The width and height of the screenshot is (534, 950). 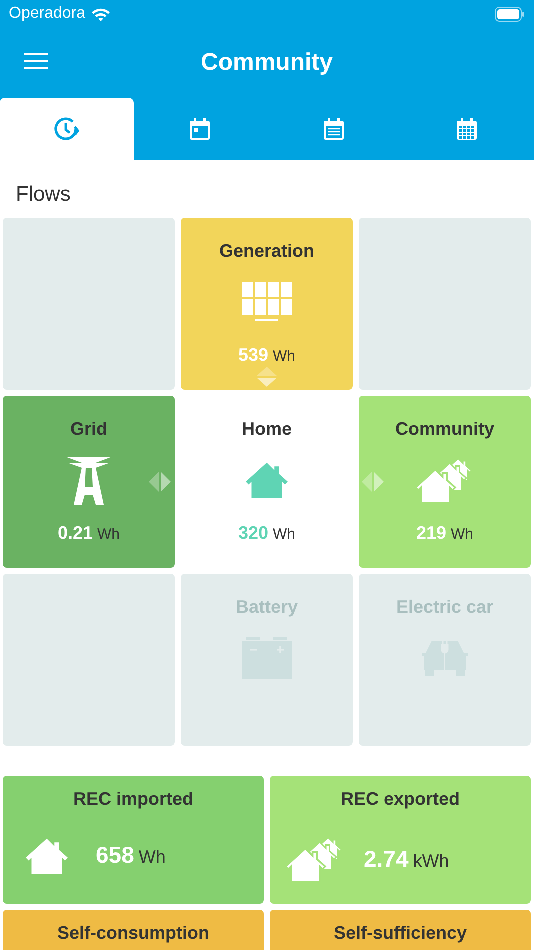 I want to click on tile-title: Home, so click(x=267, y=429).